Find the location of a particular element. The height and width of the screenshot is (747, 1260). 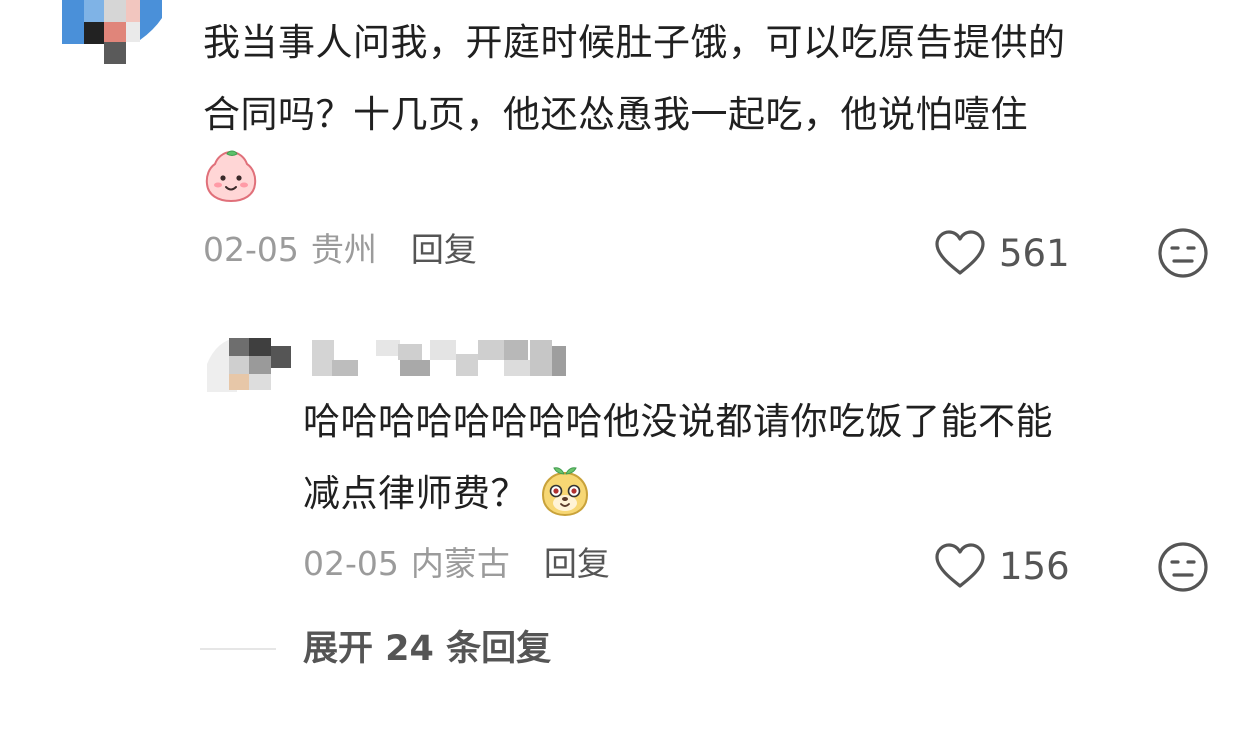

reply-like-button: 156 is located at coordinates (1001, 566).